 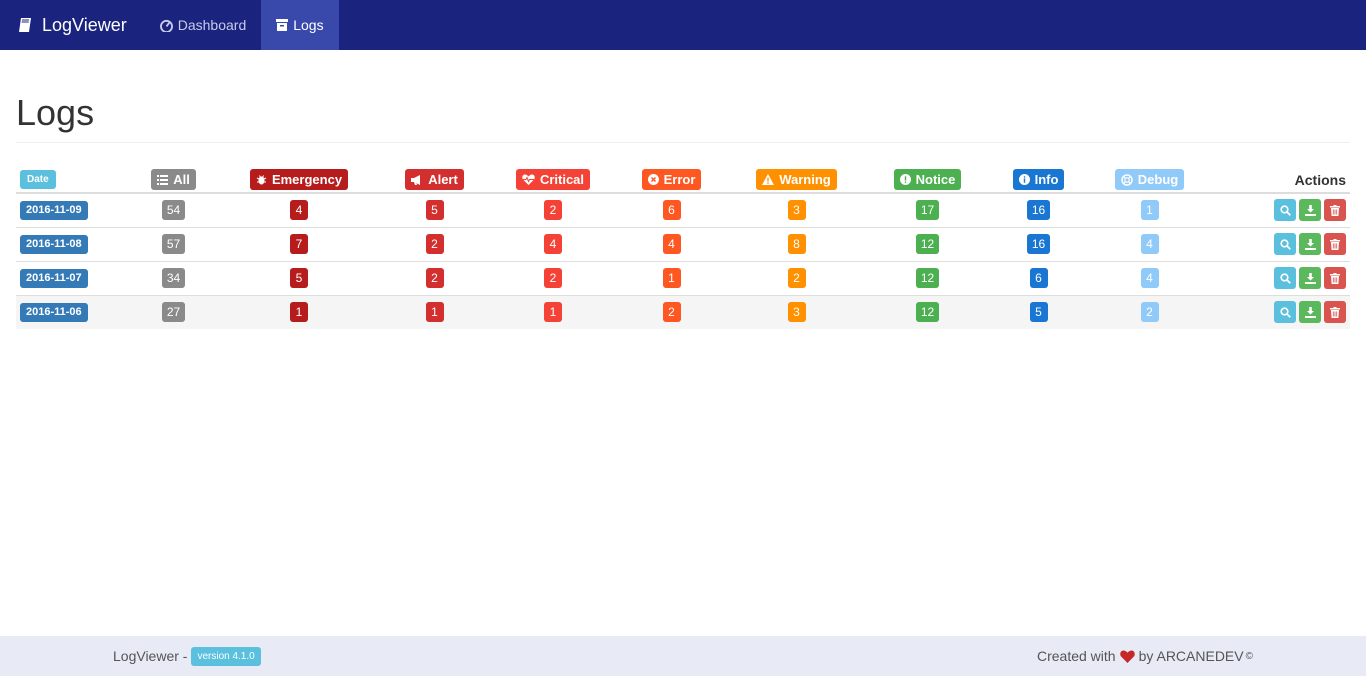 I want to click on header-warning: Warning, so click(x=796, y=179).